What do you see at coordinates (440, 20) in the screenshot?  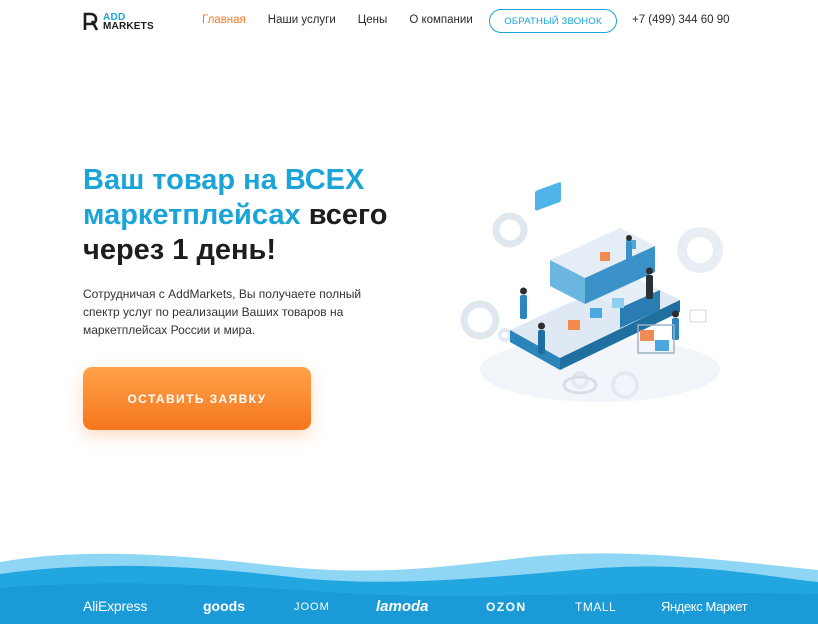 I see `nav-item-about: О компании` at bounding box center [440, 20].